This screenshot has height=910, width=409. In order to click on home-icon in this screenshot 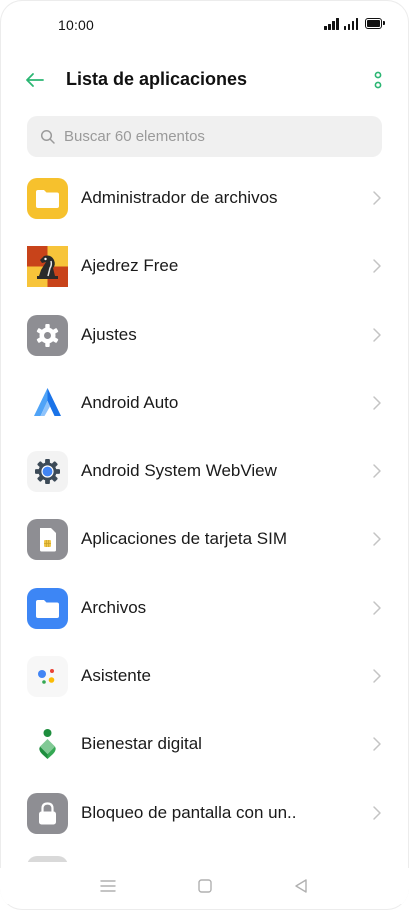, I will do `click(205, 886)`.